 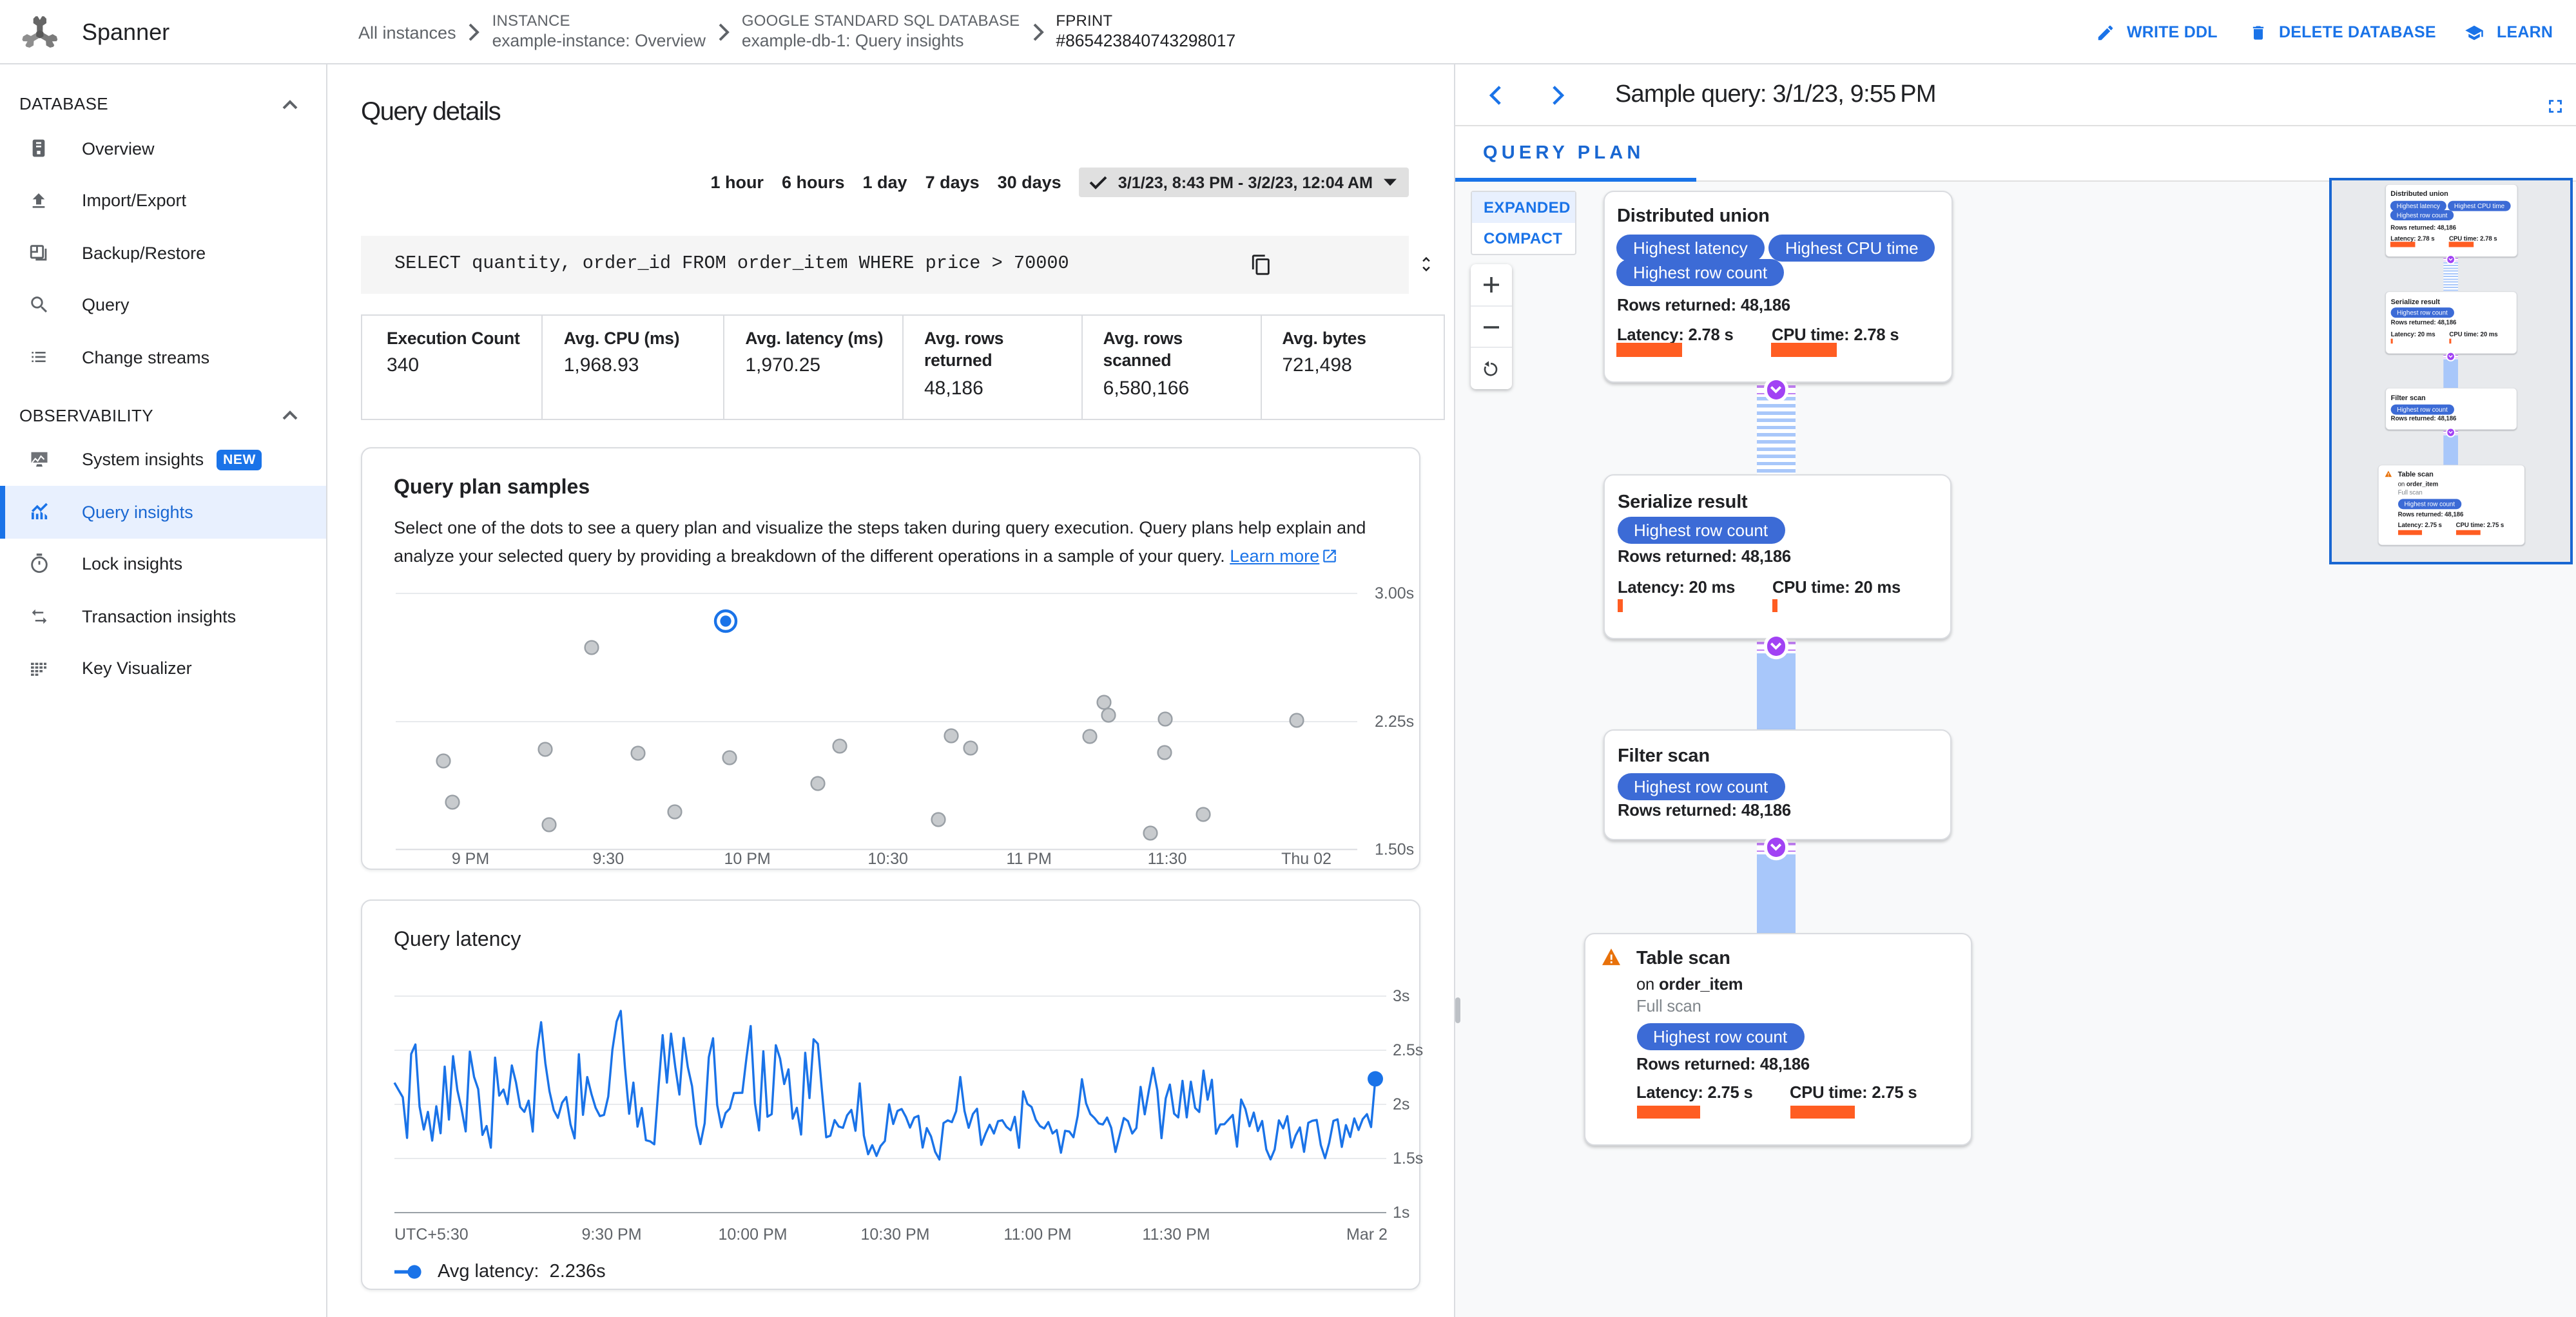 I want to click on svg-text: 2.25s, so click(x=1394, y=721).